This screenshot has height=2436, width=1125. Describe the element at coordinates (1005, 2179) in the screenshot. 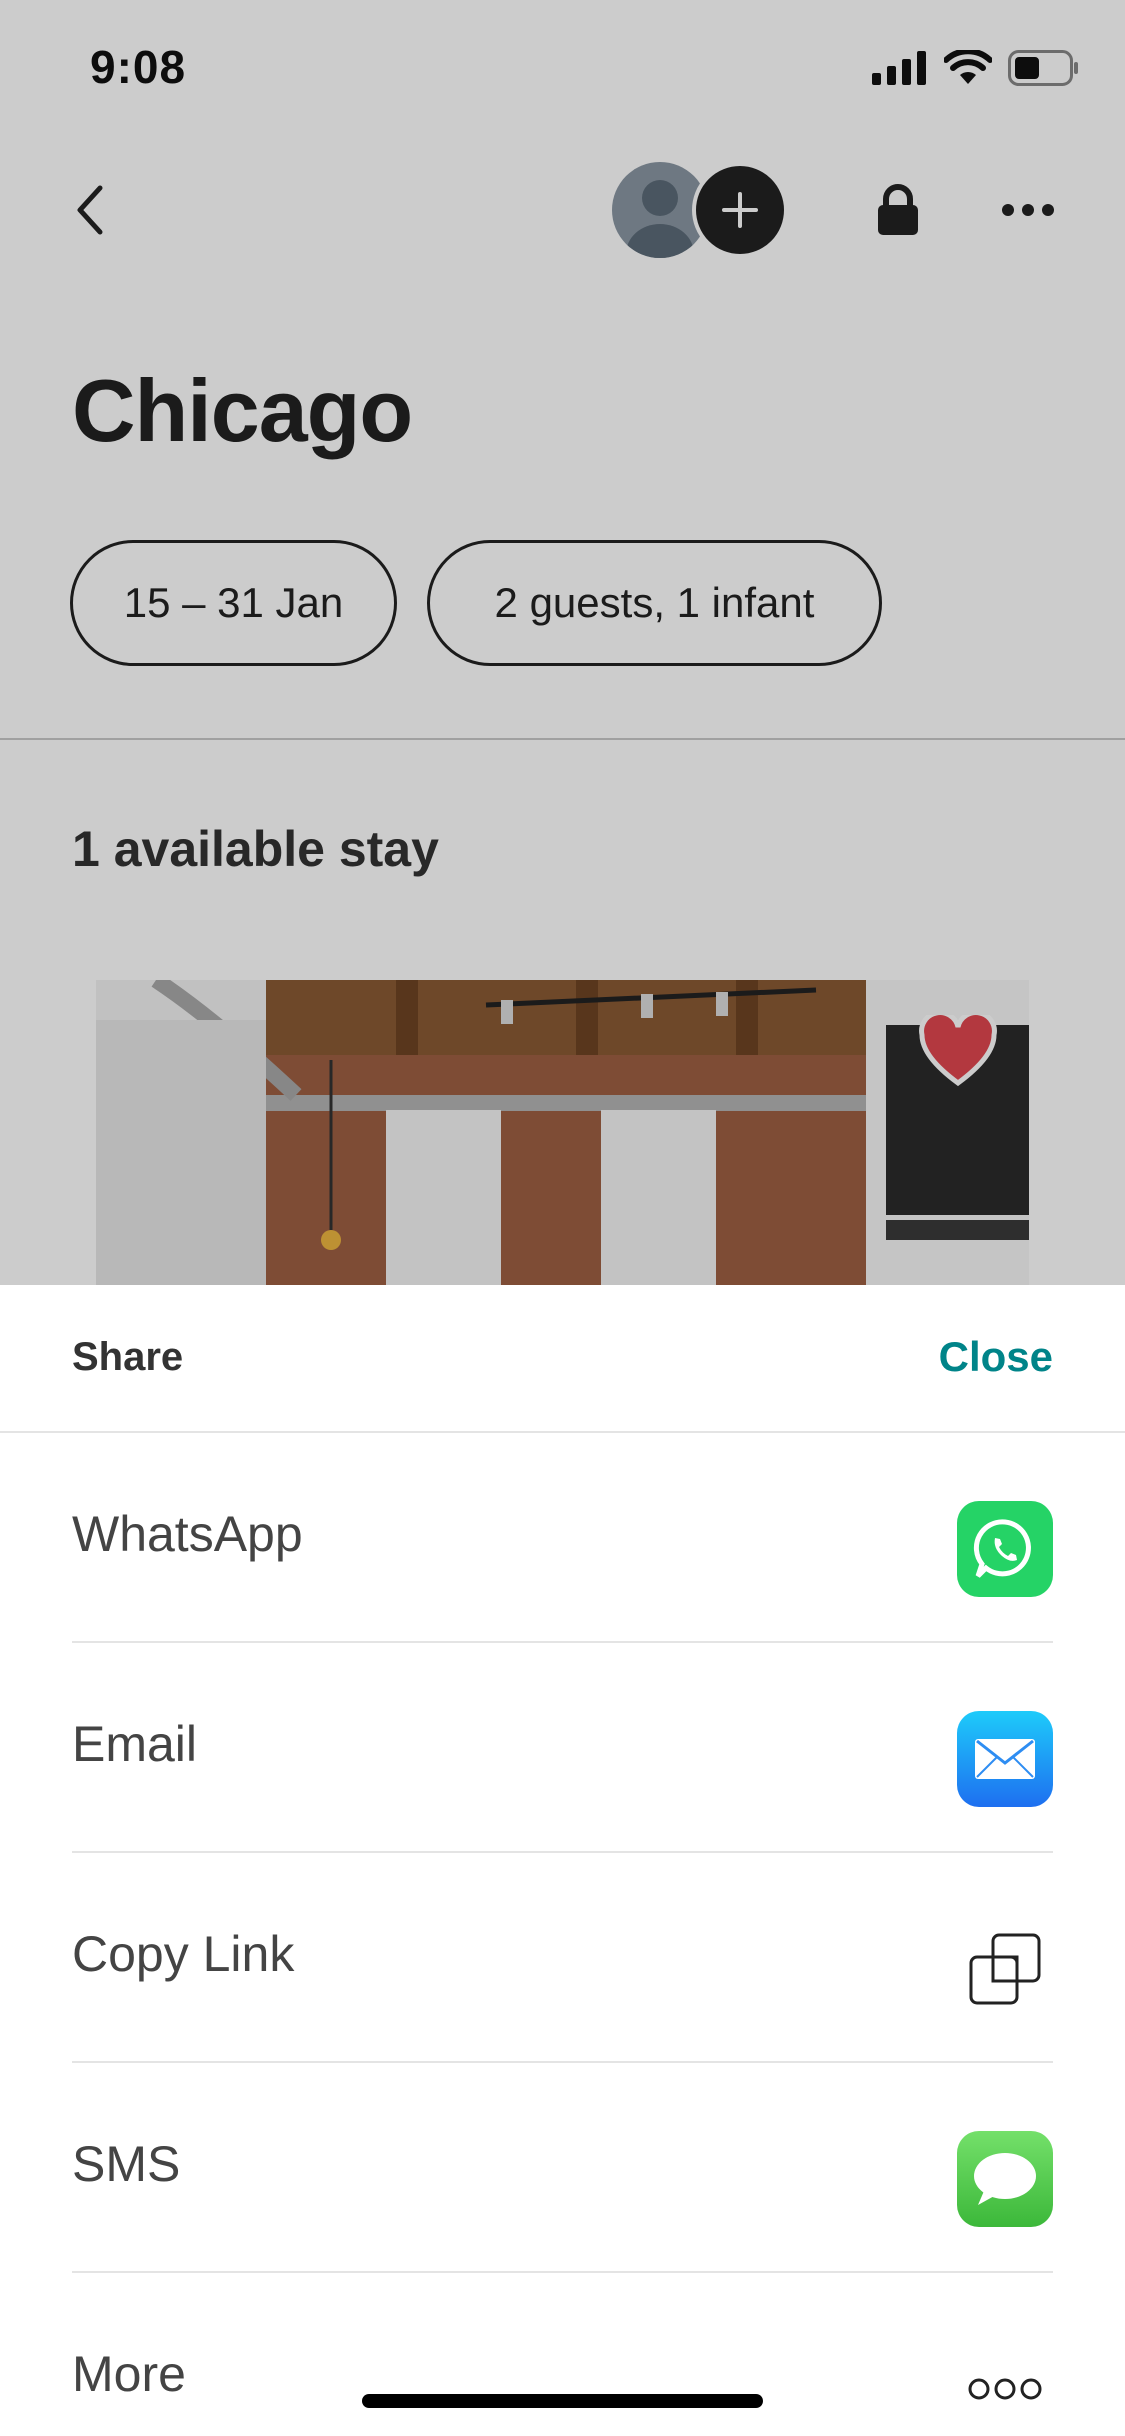

I see `message-icon` at that location.